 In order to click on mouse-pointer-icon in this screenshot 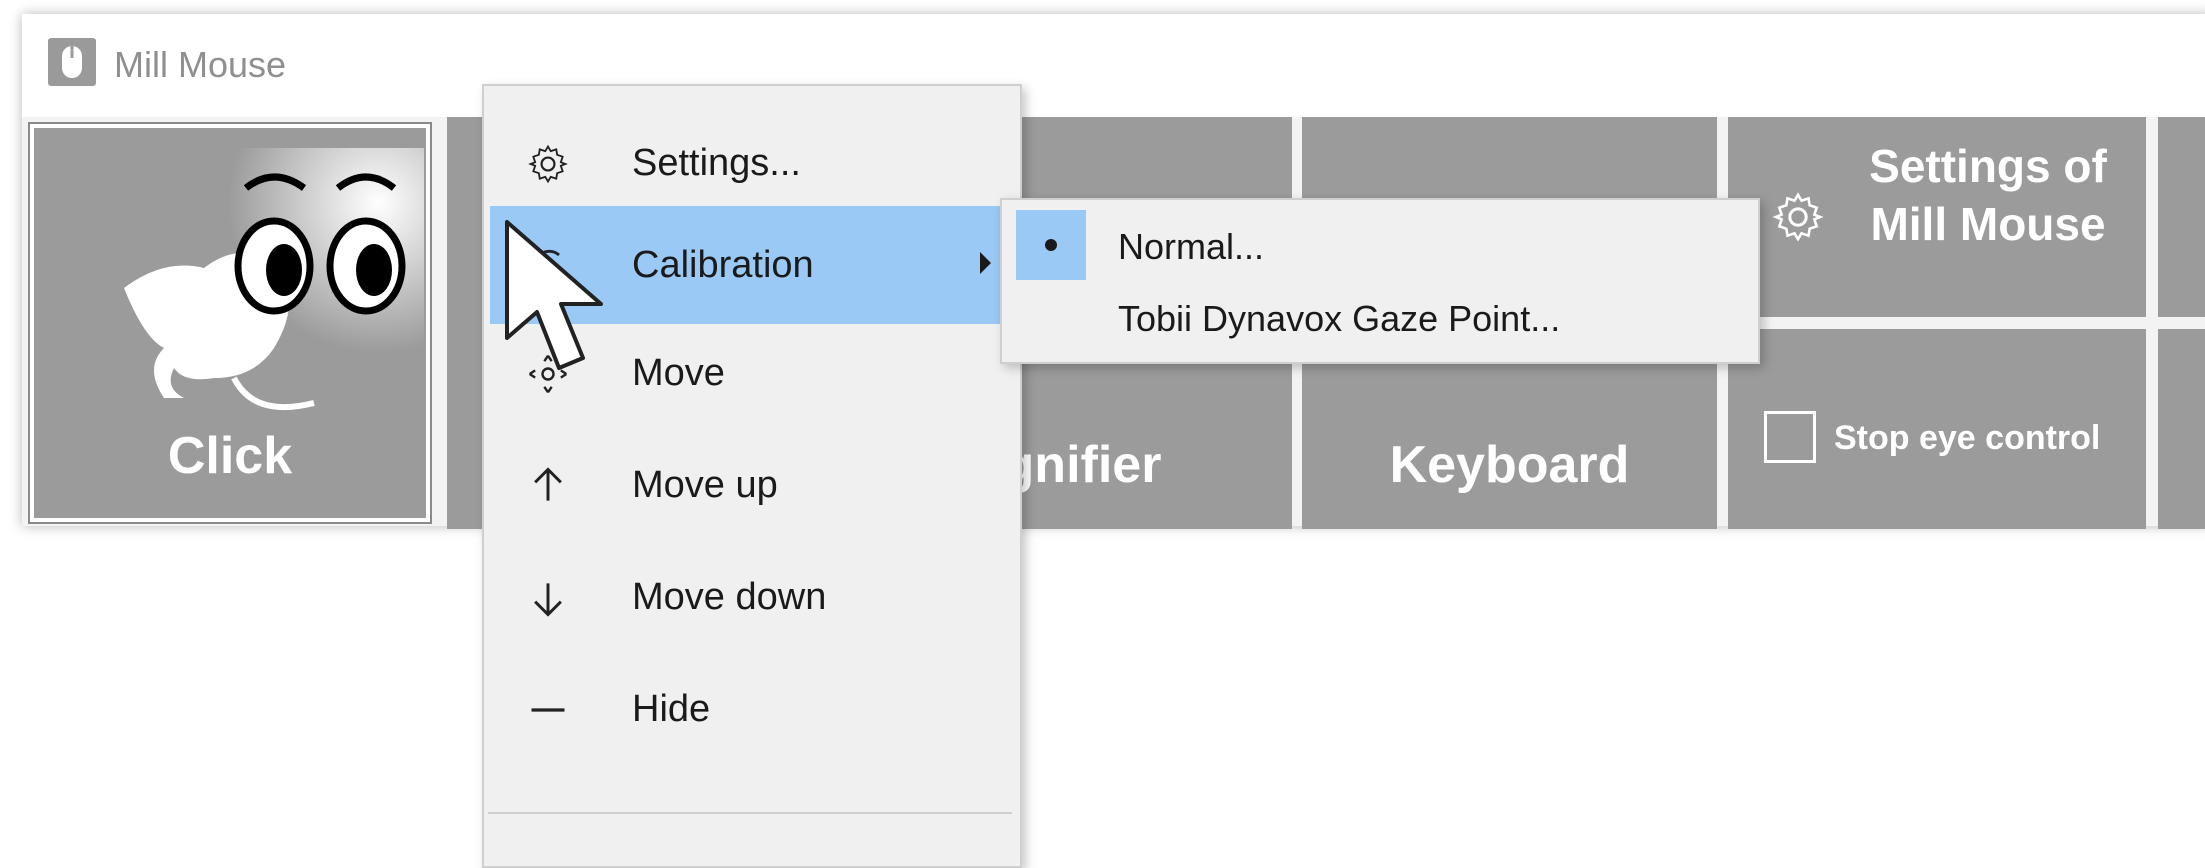, I will do `click(554, 295)`.